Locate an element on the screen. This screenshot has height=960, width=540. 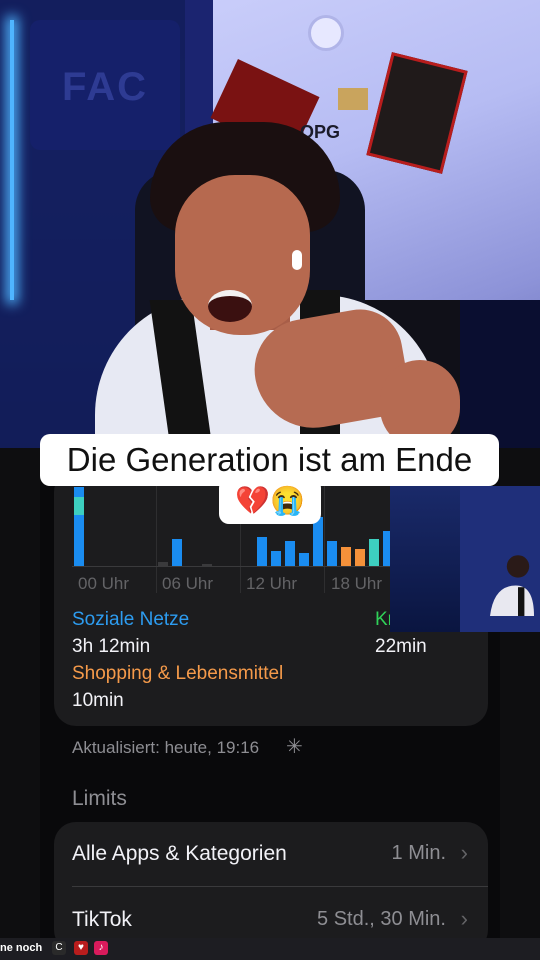
limit-row-label: TikTok is located at coordinates (102, 919).